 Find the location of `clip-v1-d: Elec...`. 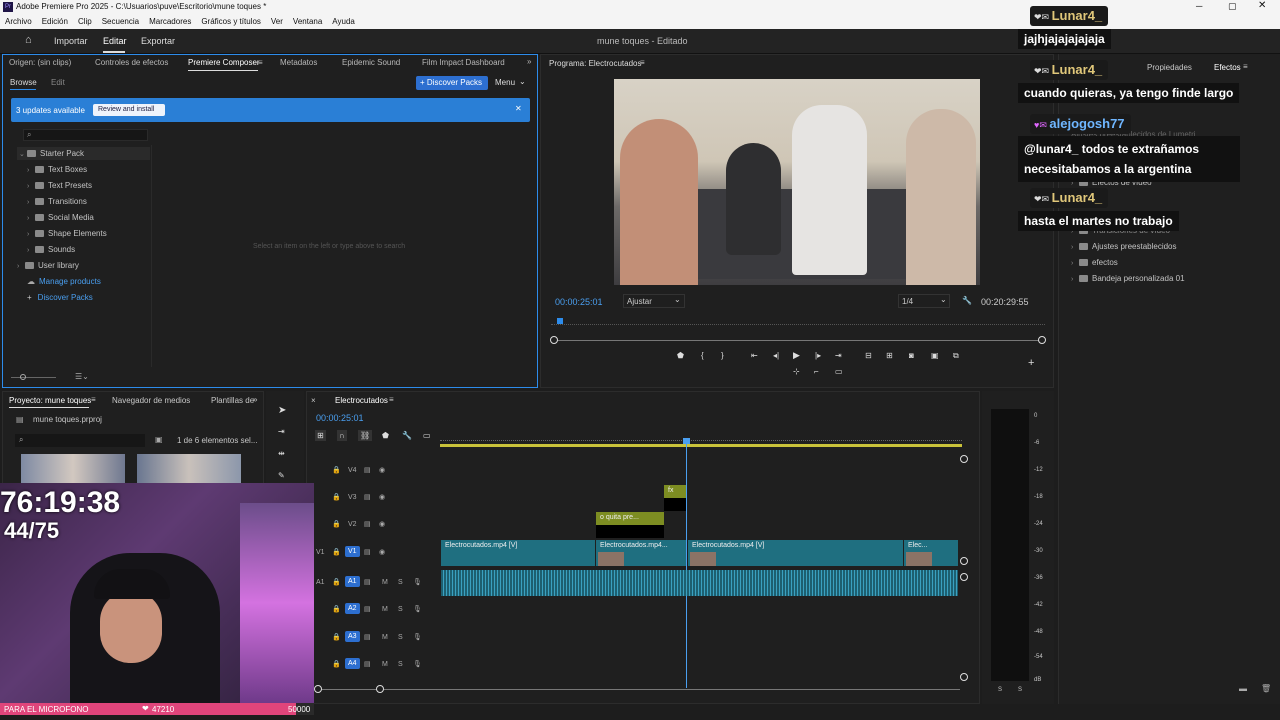

clip-v1-d: Elec... is located at coordinates (931, 553).